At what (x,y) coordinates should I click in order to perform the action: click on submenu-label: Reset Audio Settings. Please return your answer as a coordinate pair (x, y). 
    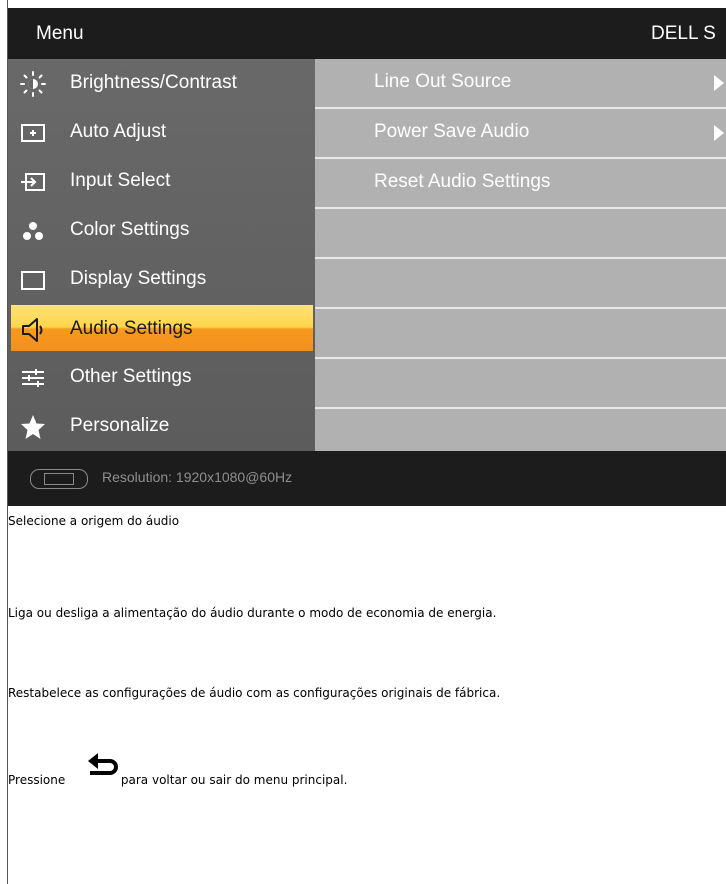
    Looking at the image, I should click on (462, 181).